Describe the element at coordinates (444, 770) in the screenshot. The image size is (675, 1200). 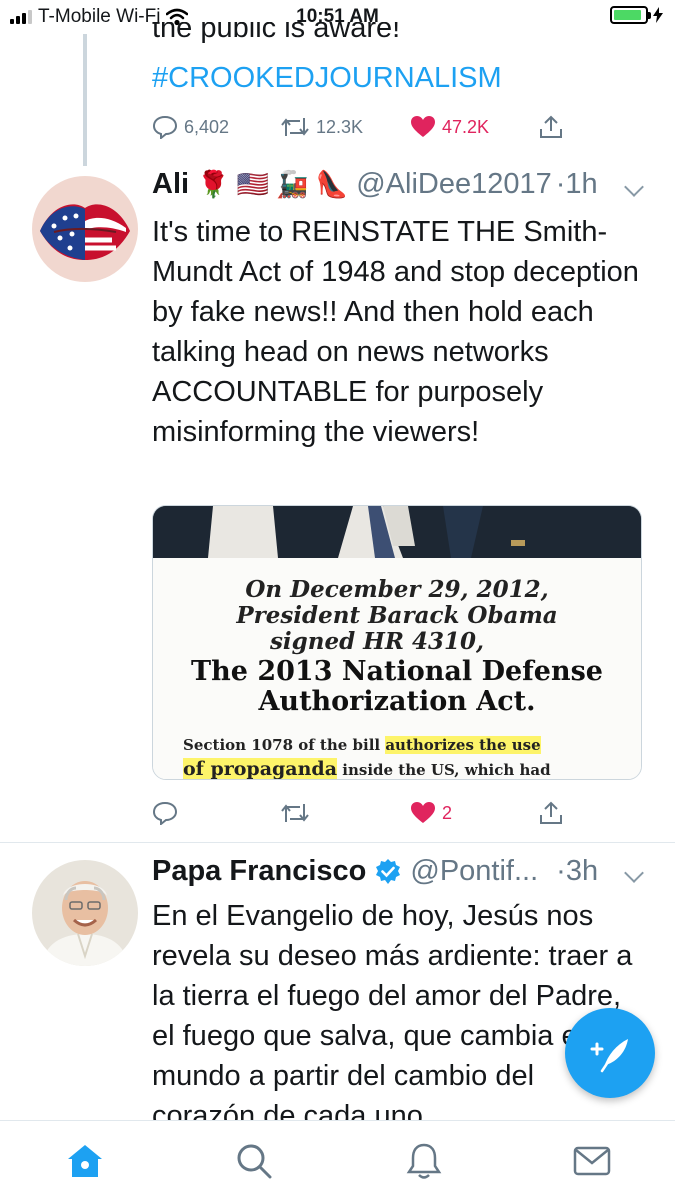
I see `media-section-post: inside the US, which had` at that location.